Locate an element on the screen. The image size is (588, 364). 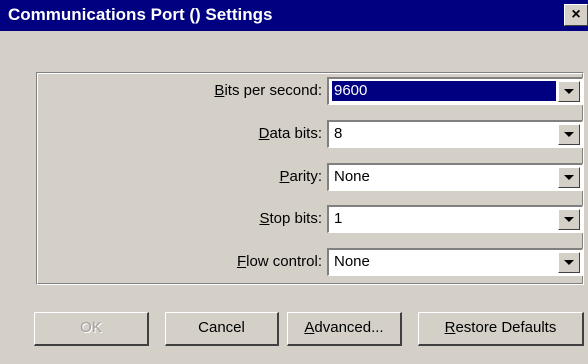
data-bits-value: 8 is located at coordinates (338, 133).